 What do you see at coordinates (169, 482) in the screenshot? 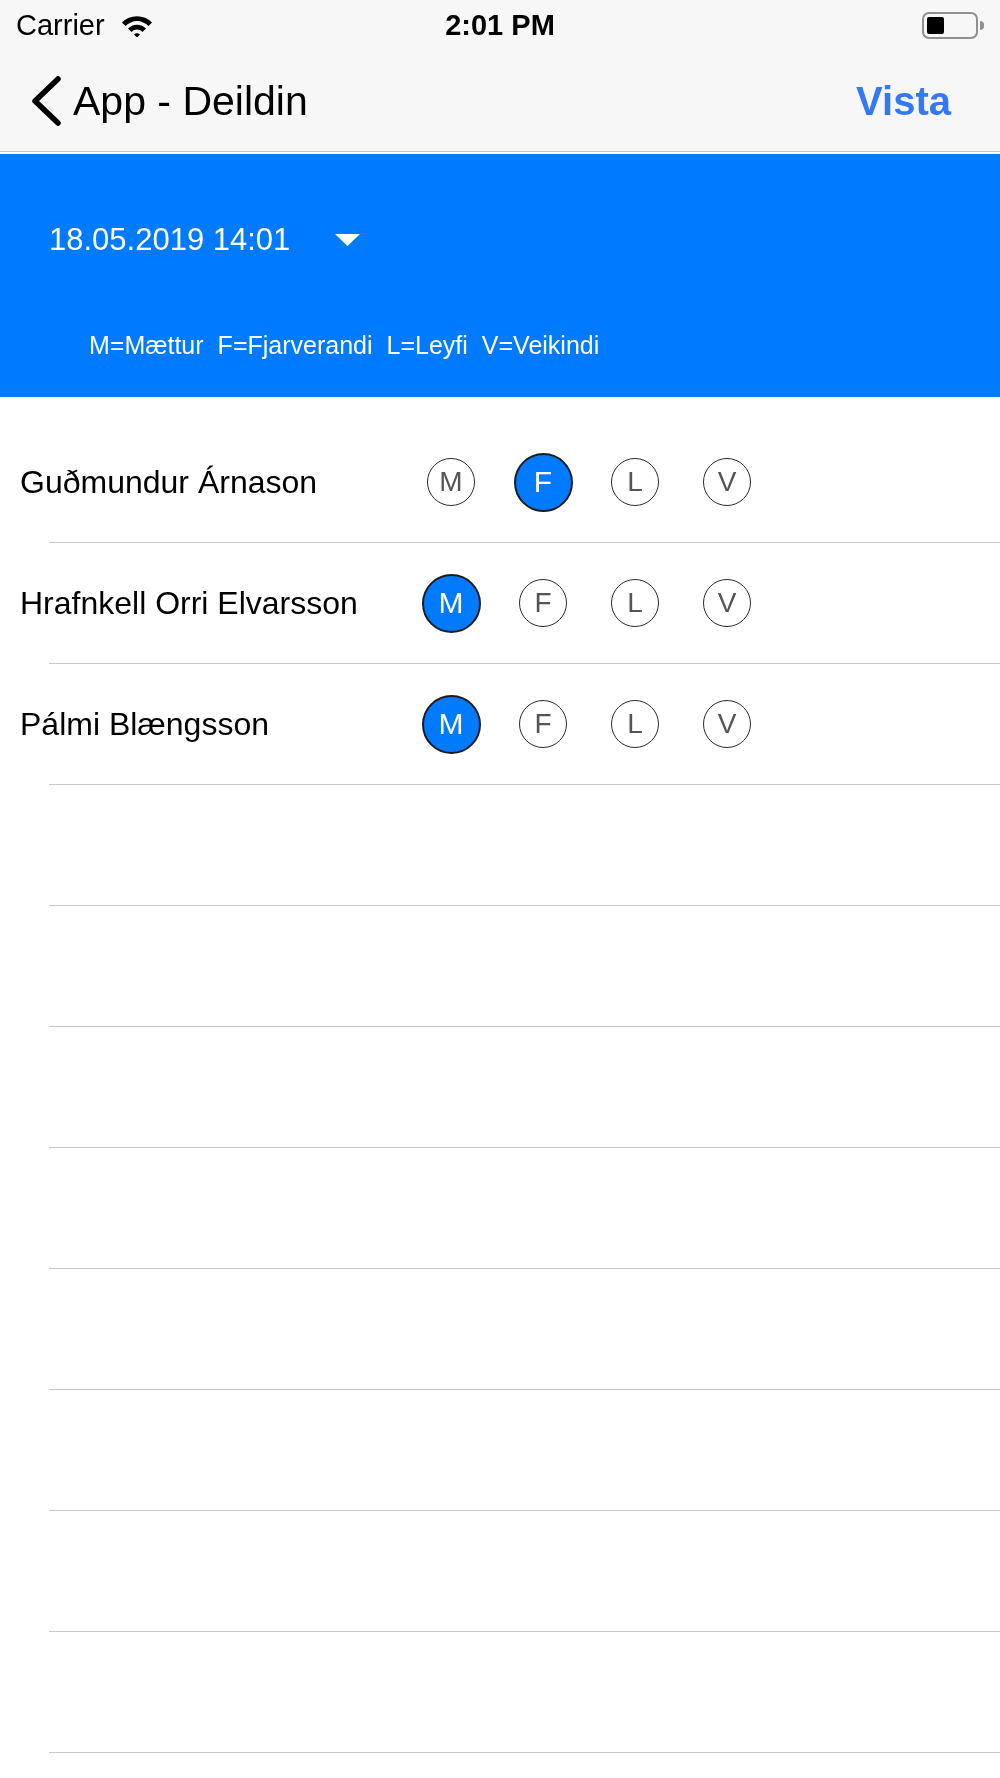
I see `person-name: Guðmundur Árnason` at bounding box center [169, 482].